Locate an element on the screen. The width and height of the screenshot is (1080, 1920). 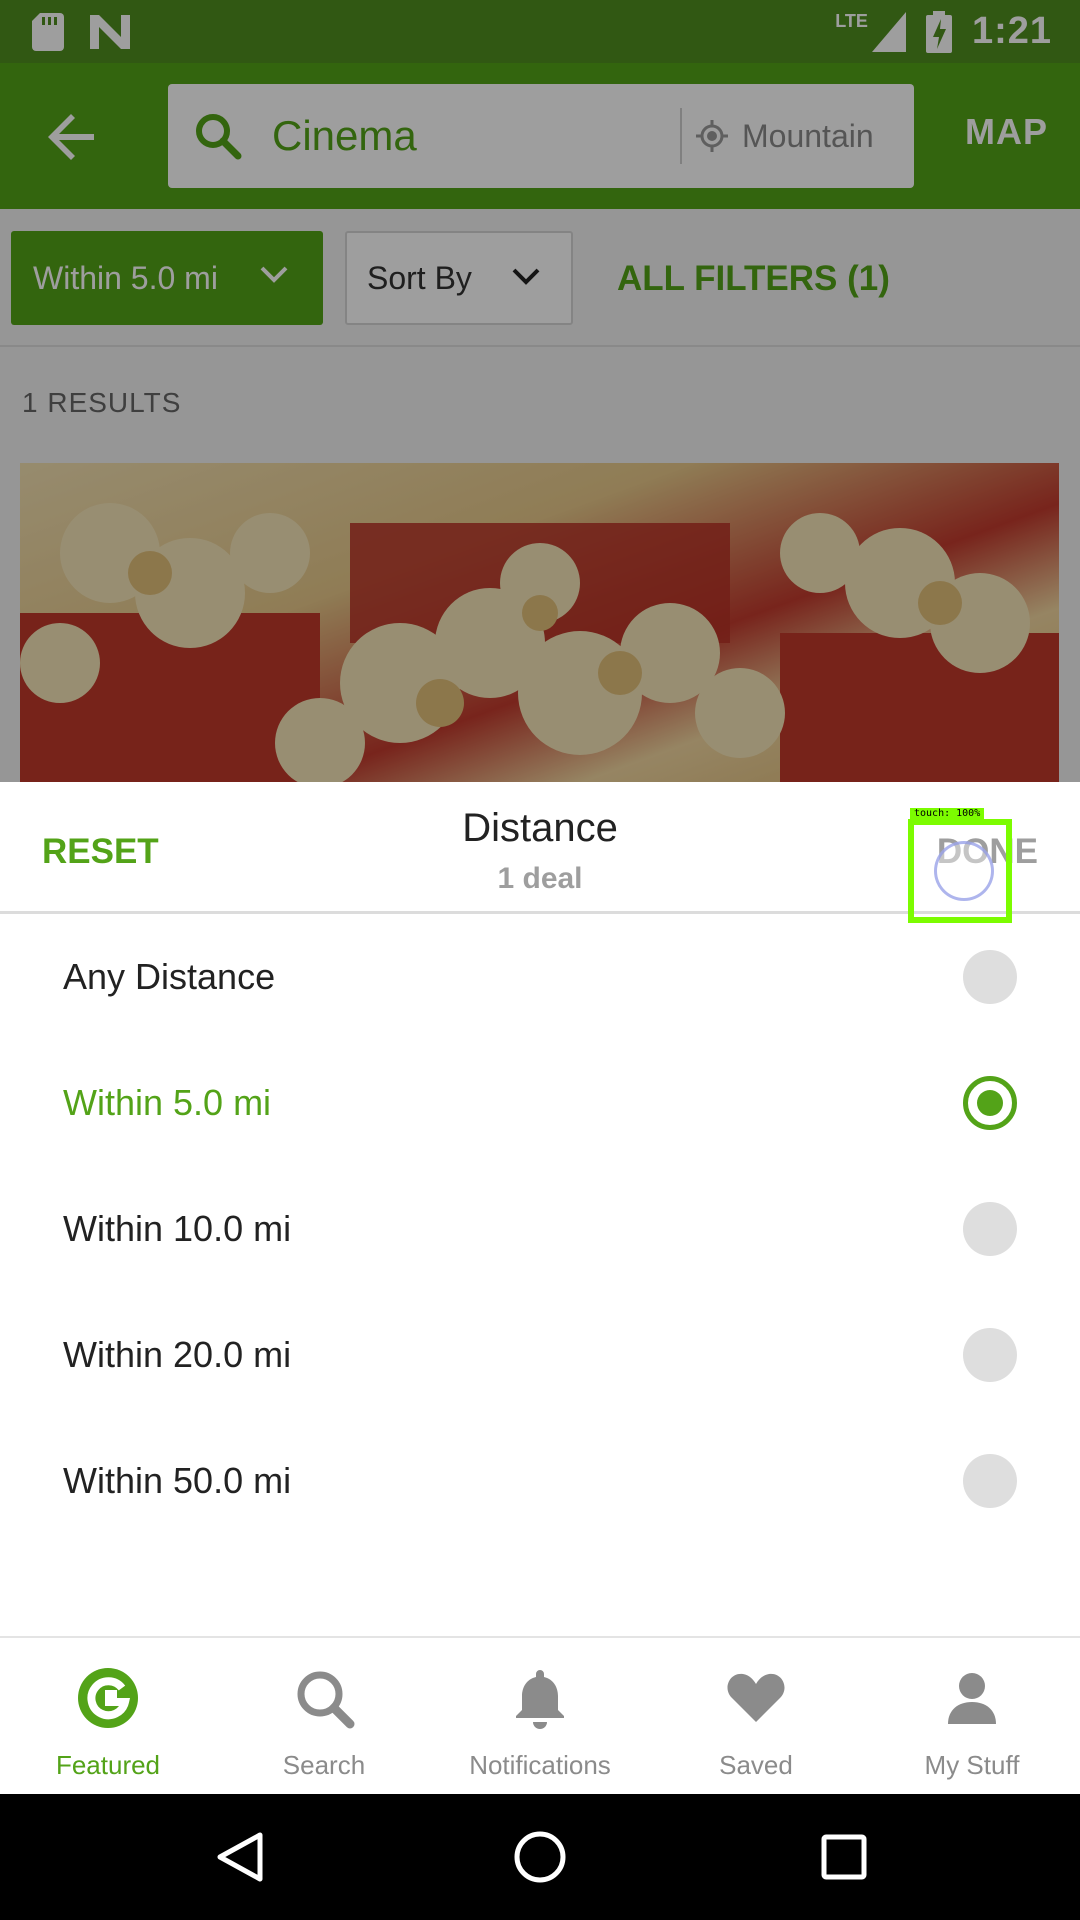
nav-label: Search is located at coordinates (324, 1765).